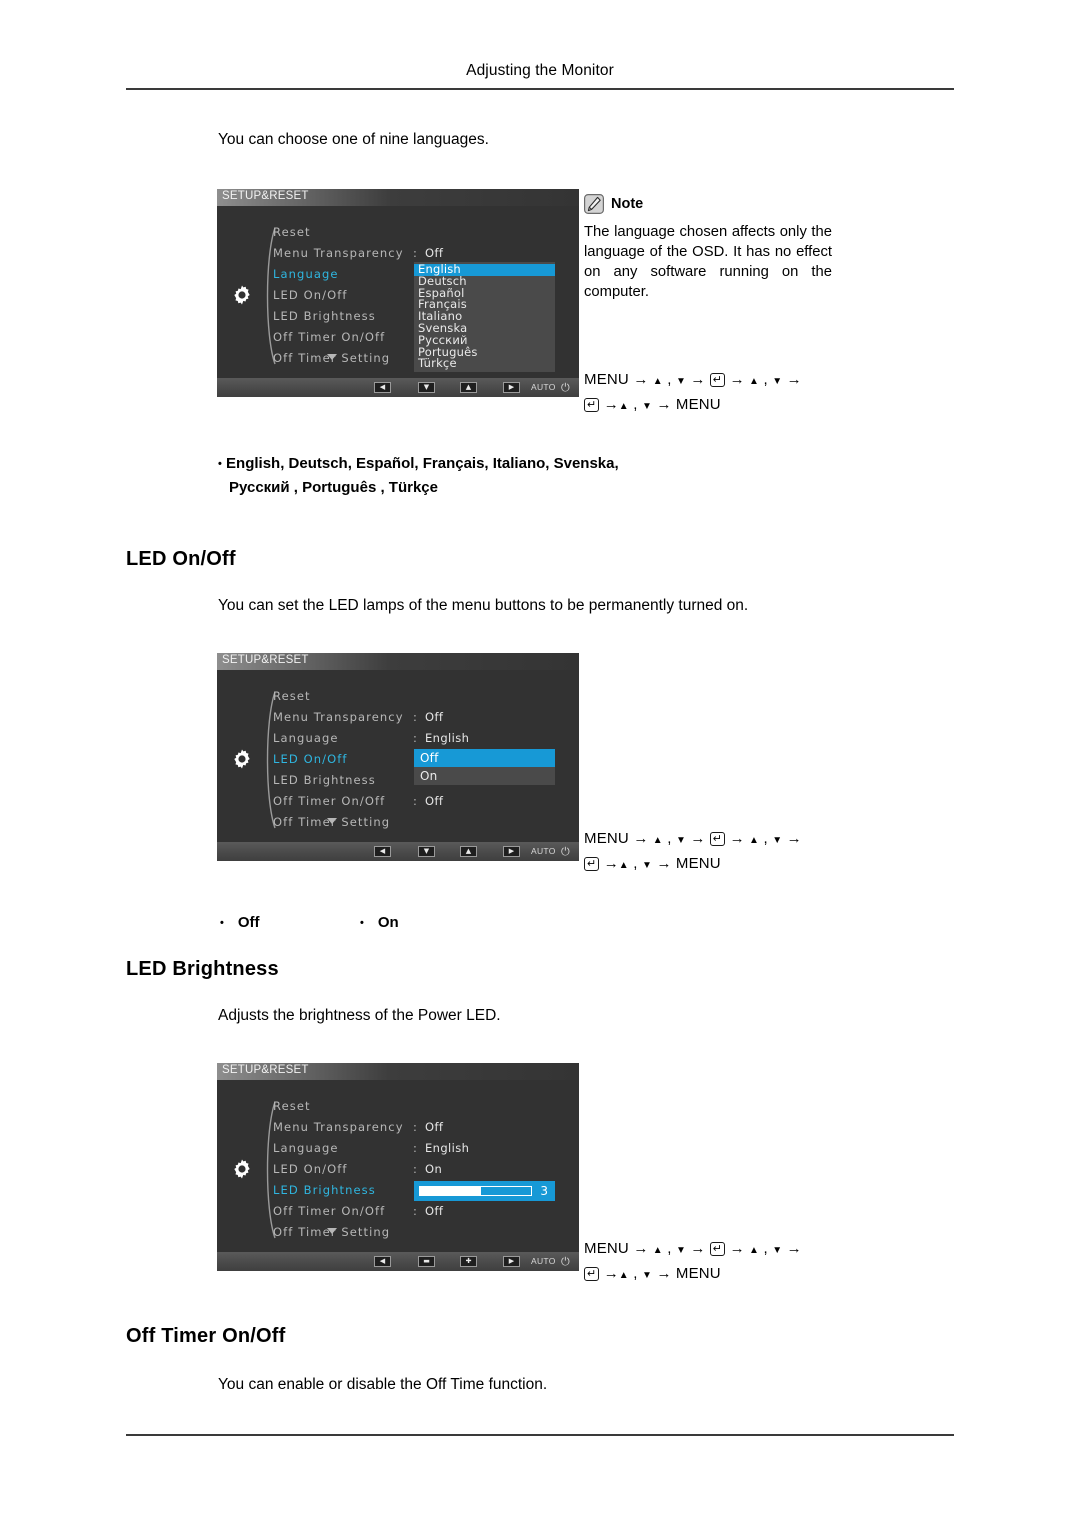  What do you see at coordinates (544, 1191) in the screenshot?
I see `slider-value: 3` at bounding box center [544, 1191].